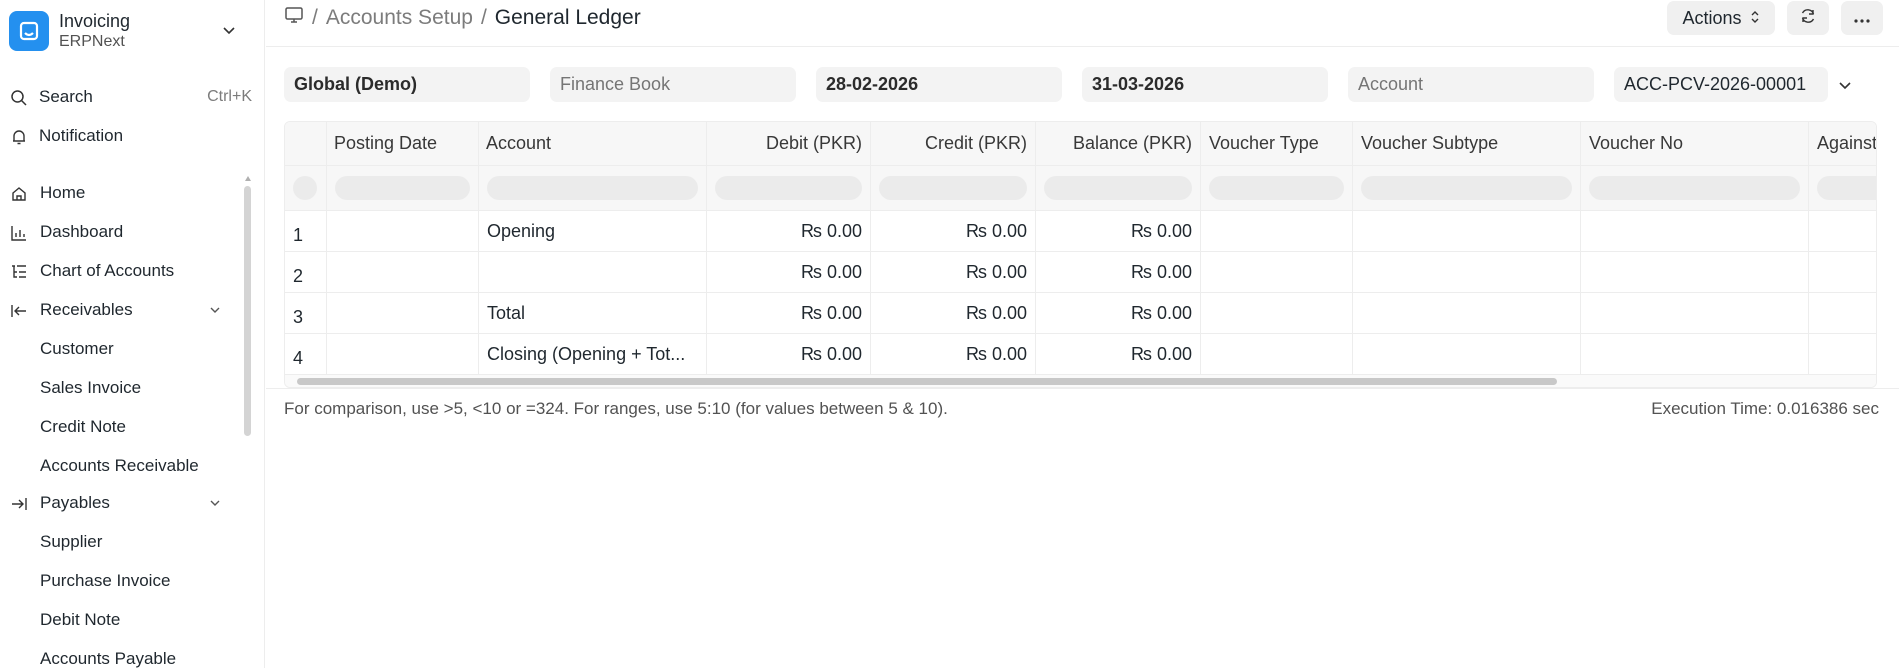 The width and height of the screenshot is (1899, 668). I want to click on refresh-button, so click(1808, 18).